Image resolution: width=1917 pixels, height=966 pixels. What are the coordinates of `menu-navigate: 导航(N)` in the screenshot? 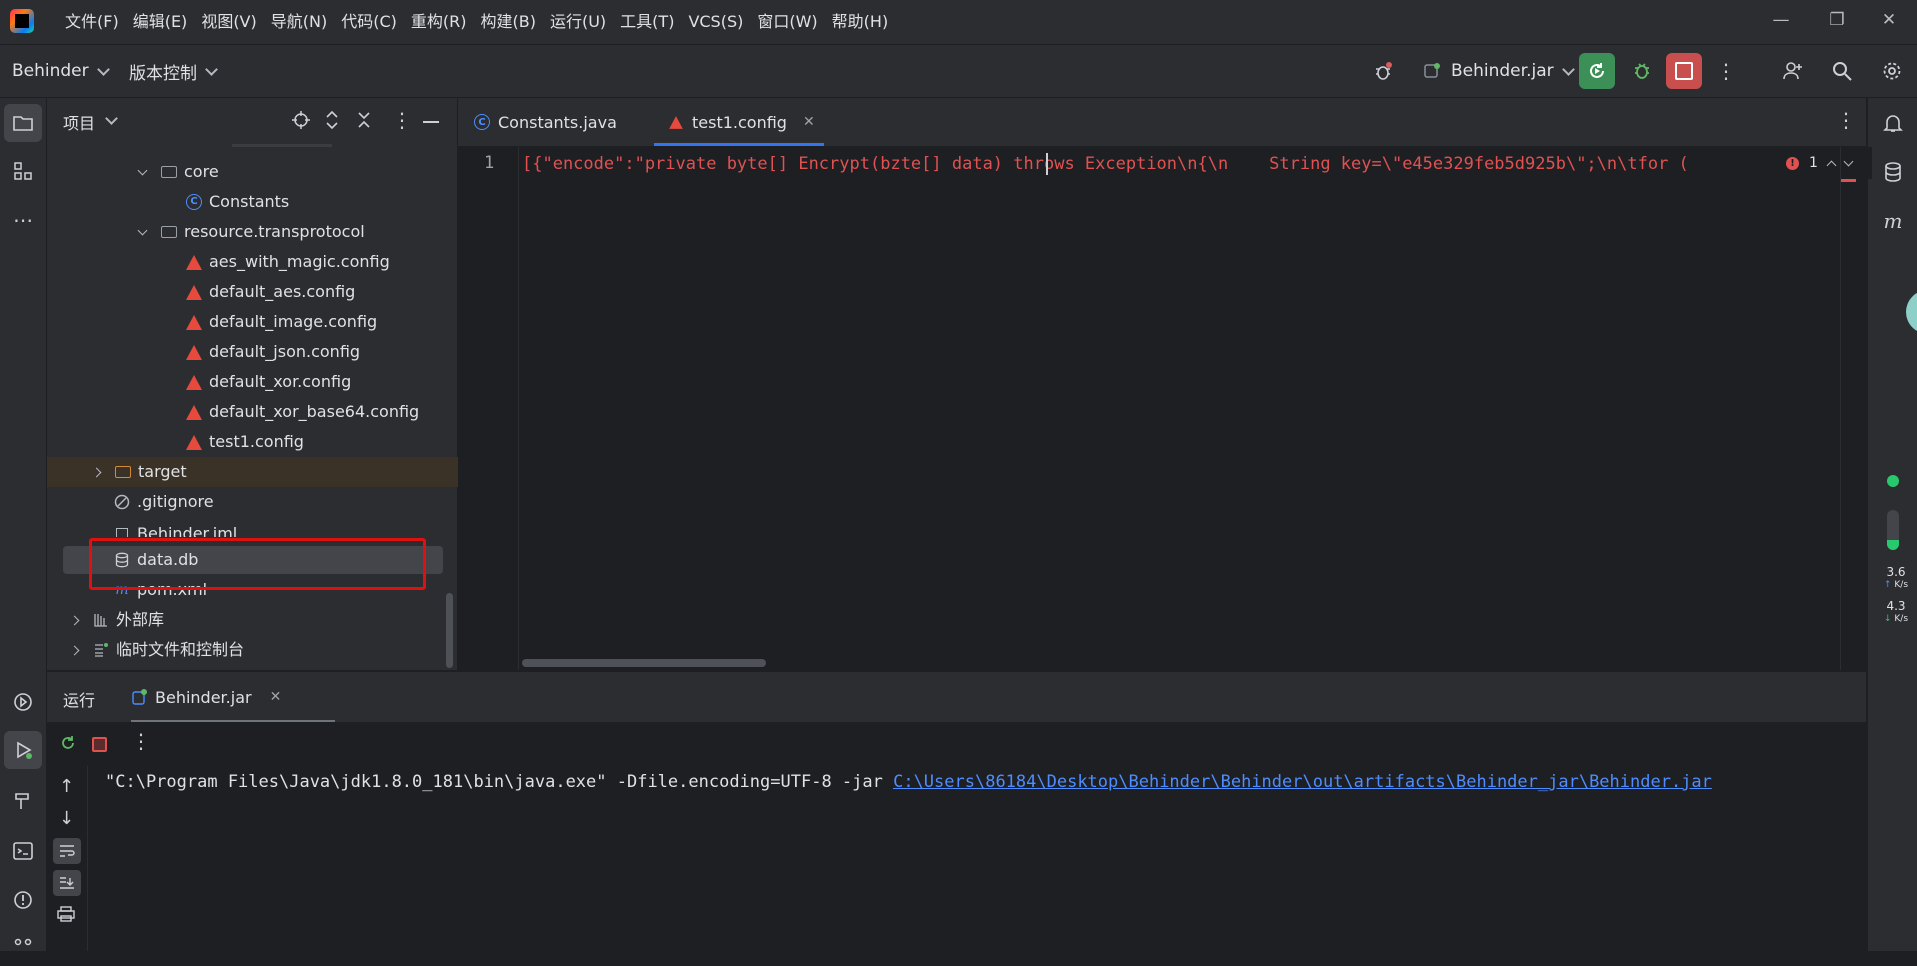 It's located at (299, 22).